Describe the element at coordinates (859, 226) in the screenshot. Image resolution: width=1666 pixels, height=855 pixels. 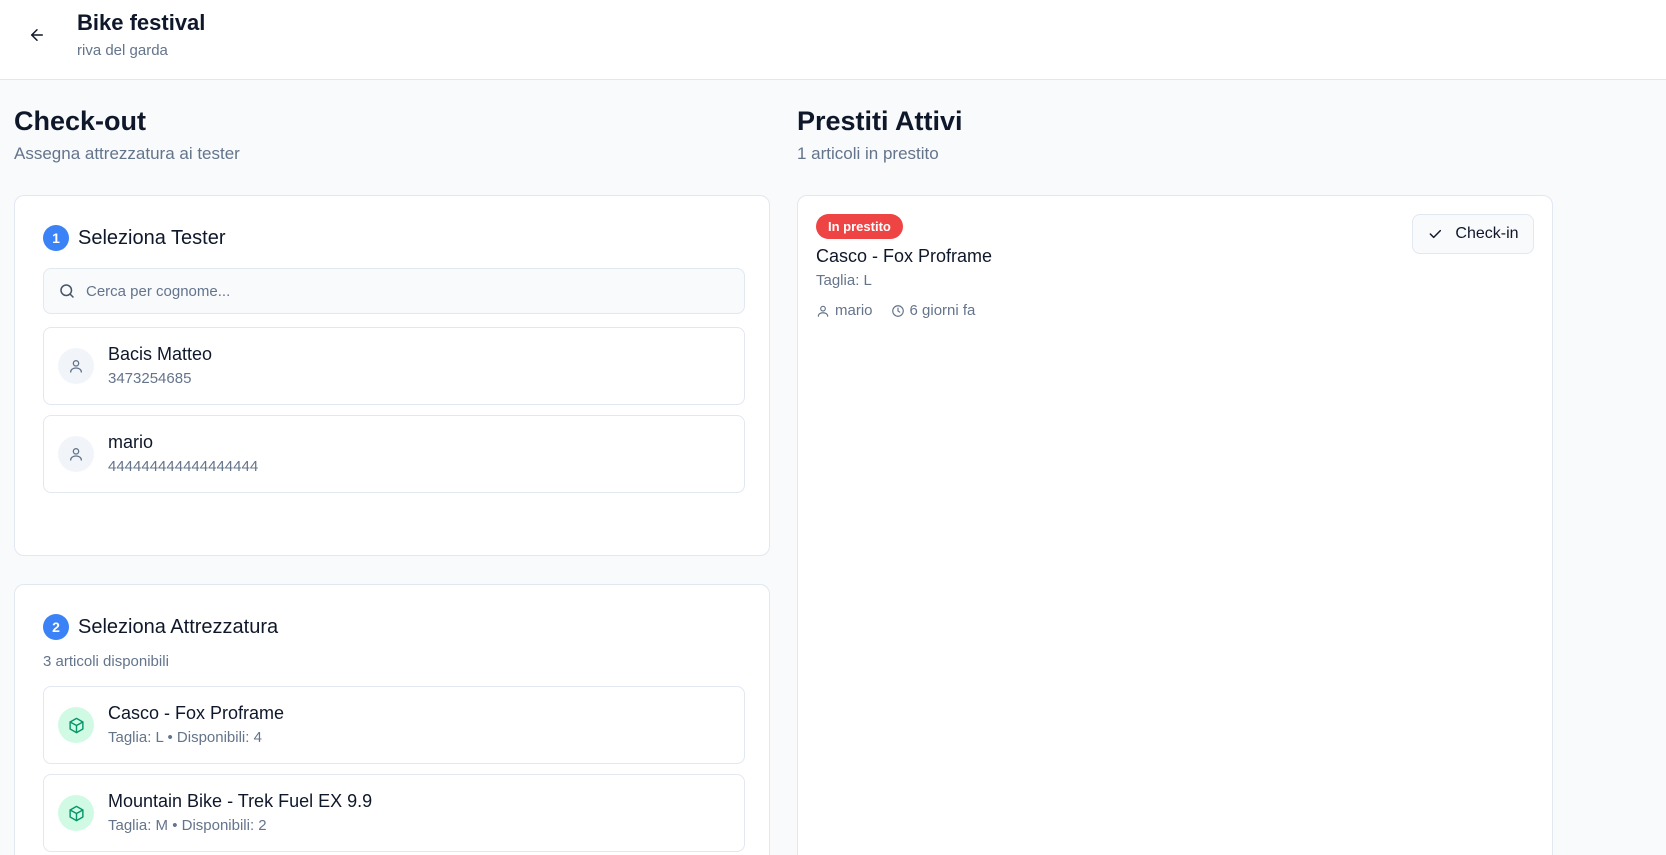
I see `status-badge: In prestito` at that location.